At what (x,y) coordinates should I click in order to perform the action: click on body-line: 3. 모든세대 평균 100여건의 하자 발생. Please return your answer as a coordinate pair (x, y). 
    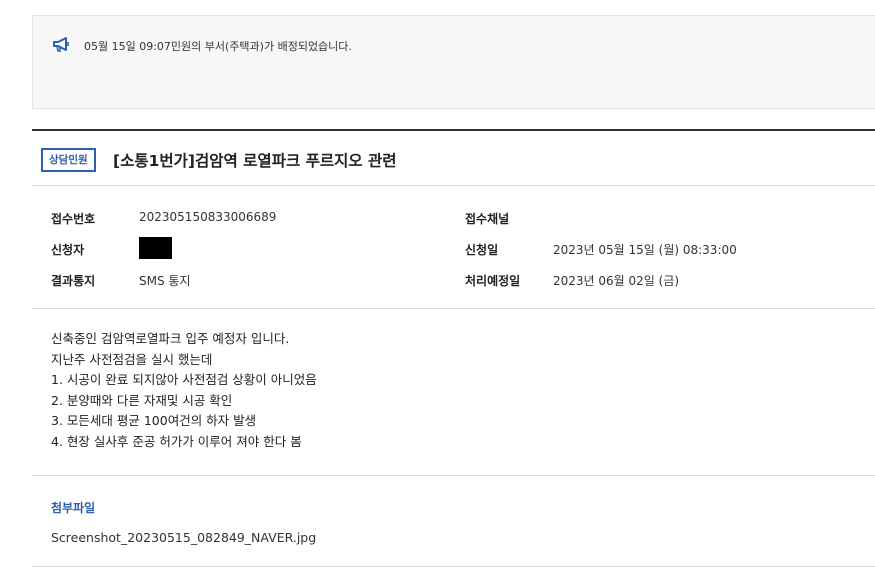
    Looking at the image, I should click on (154, 420).